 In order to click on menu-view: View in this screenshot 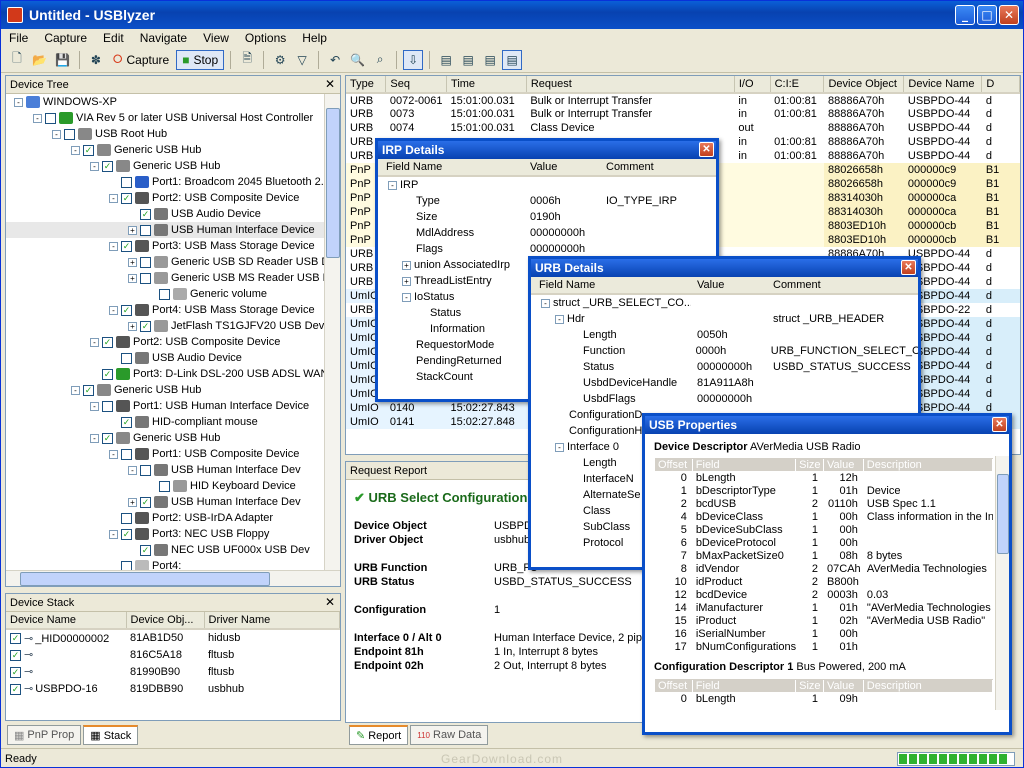, I will do `click(216, 38)`.